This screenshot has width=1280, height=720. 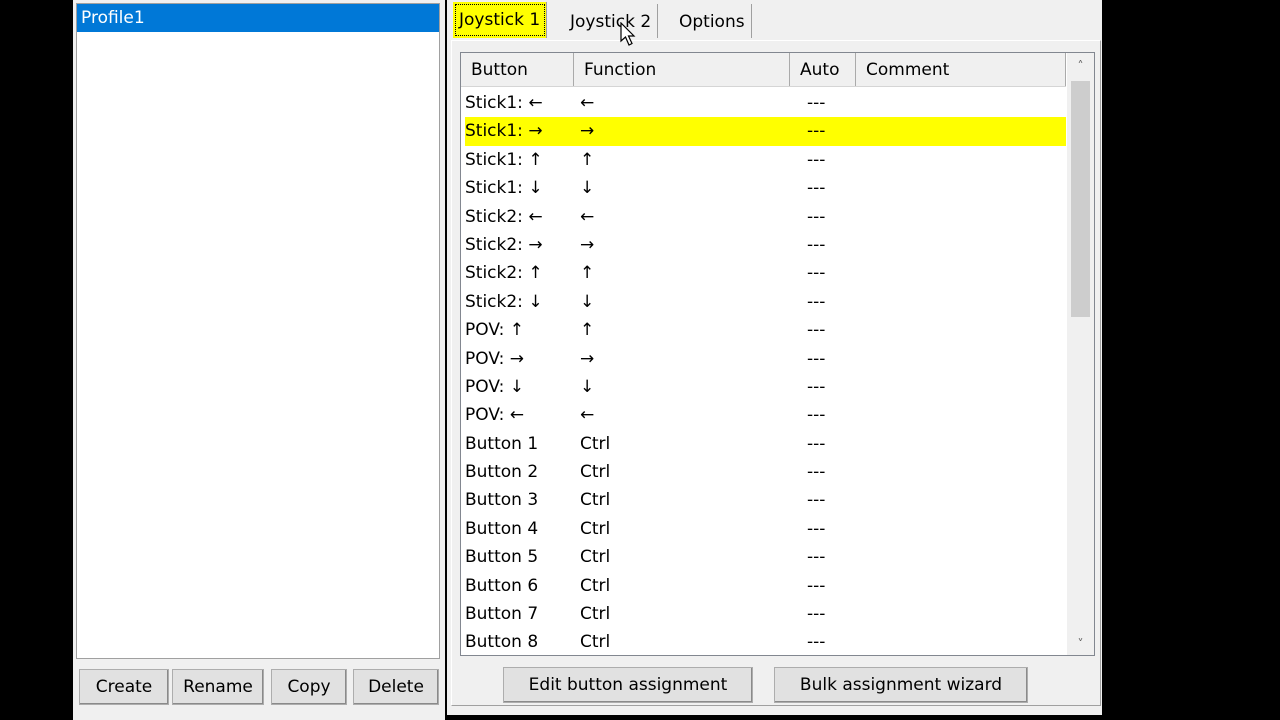 What do you see at coordinates (517, 69) in the screenshot?
I see `column-header-button: Button` at bounding box center [517, 69].